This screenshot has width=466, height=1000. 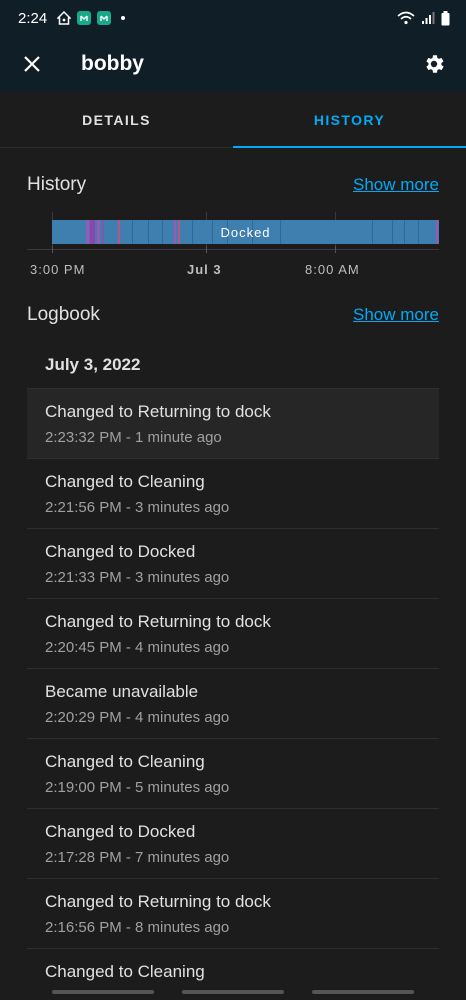 I want to click on logbook-header: Logbook Show more, so click(x=233, y=315).